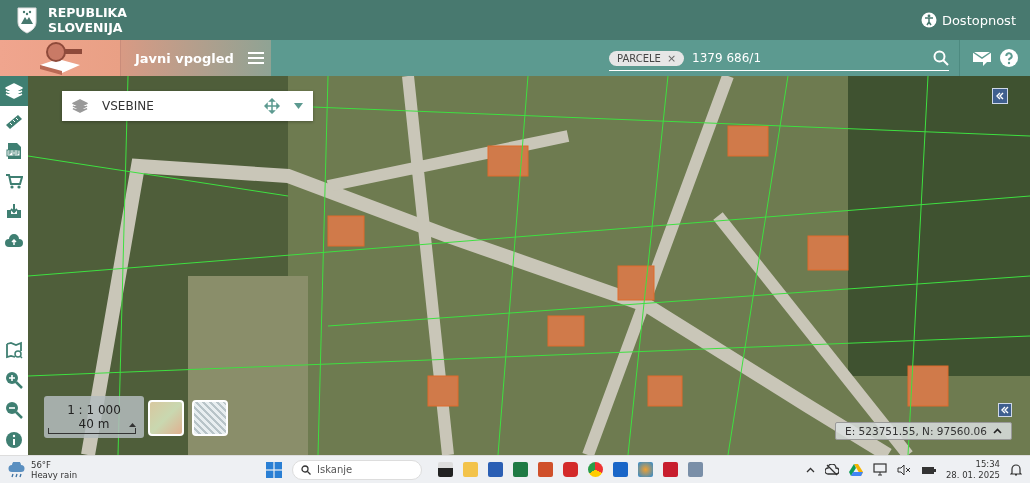 The width and height of the screenshot is (1030, 483). I want to click on scale-distance: 40 m, so click(94, 424).